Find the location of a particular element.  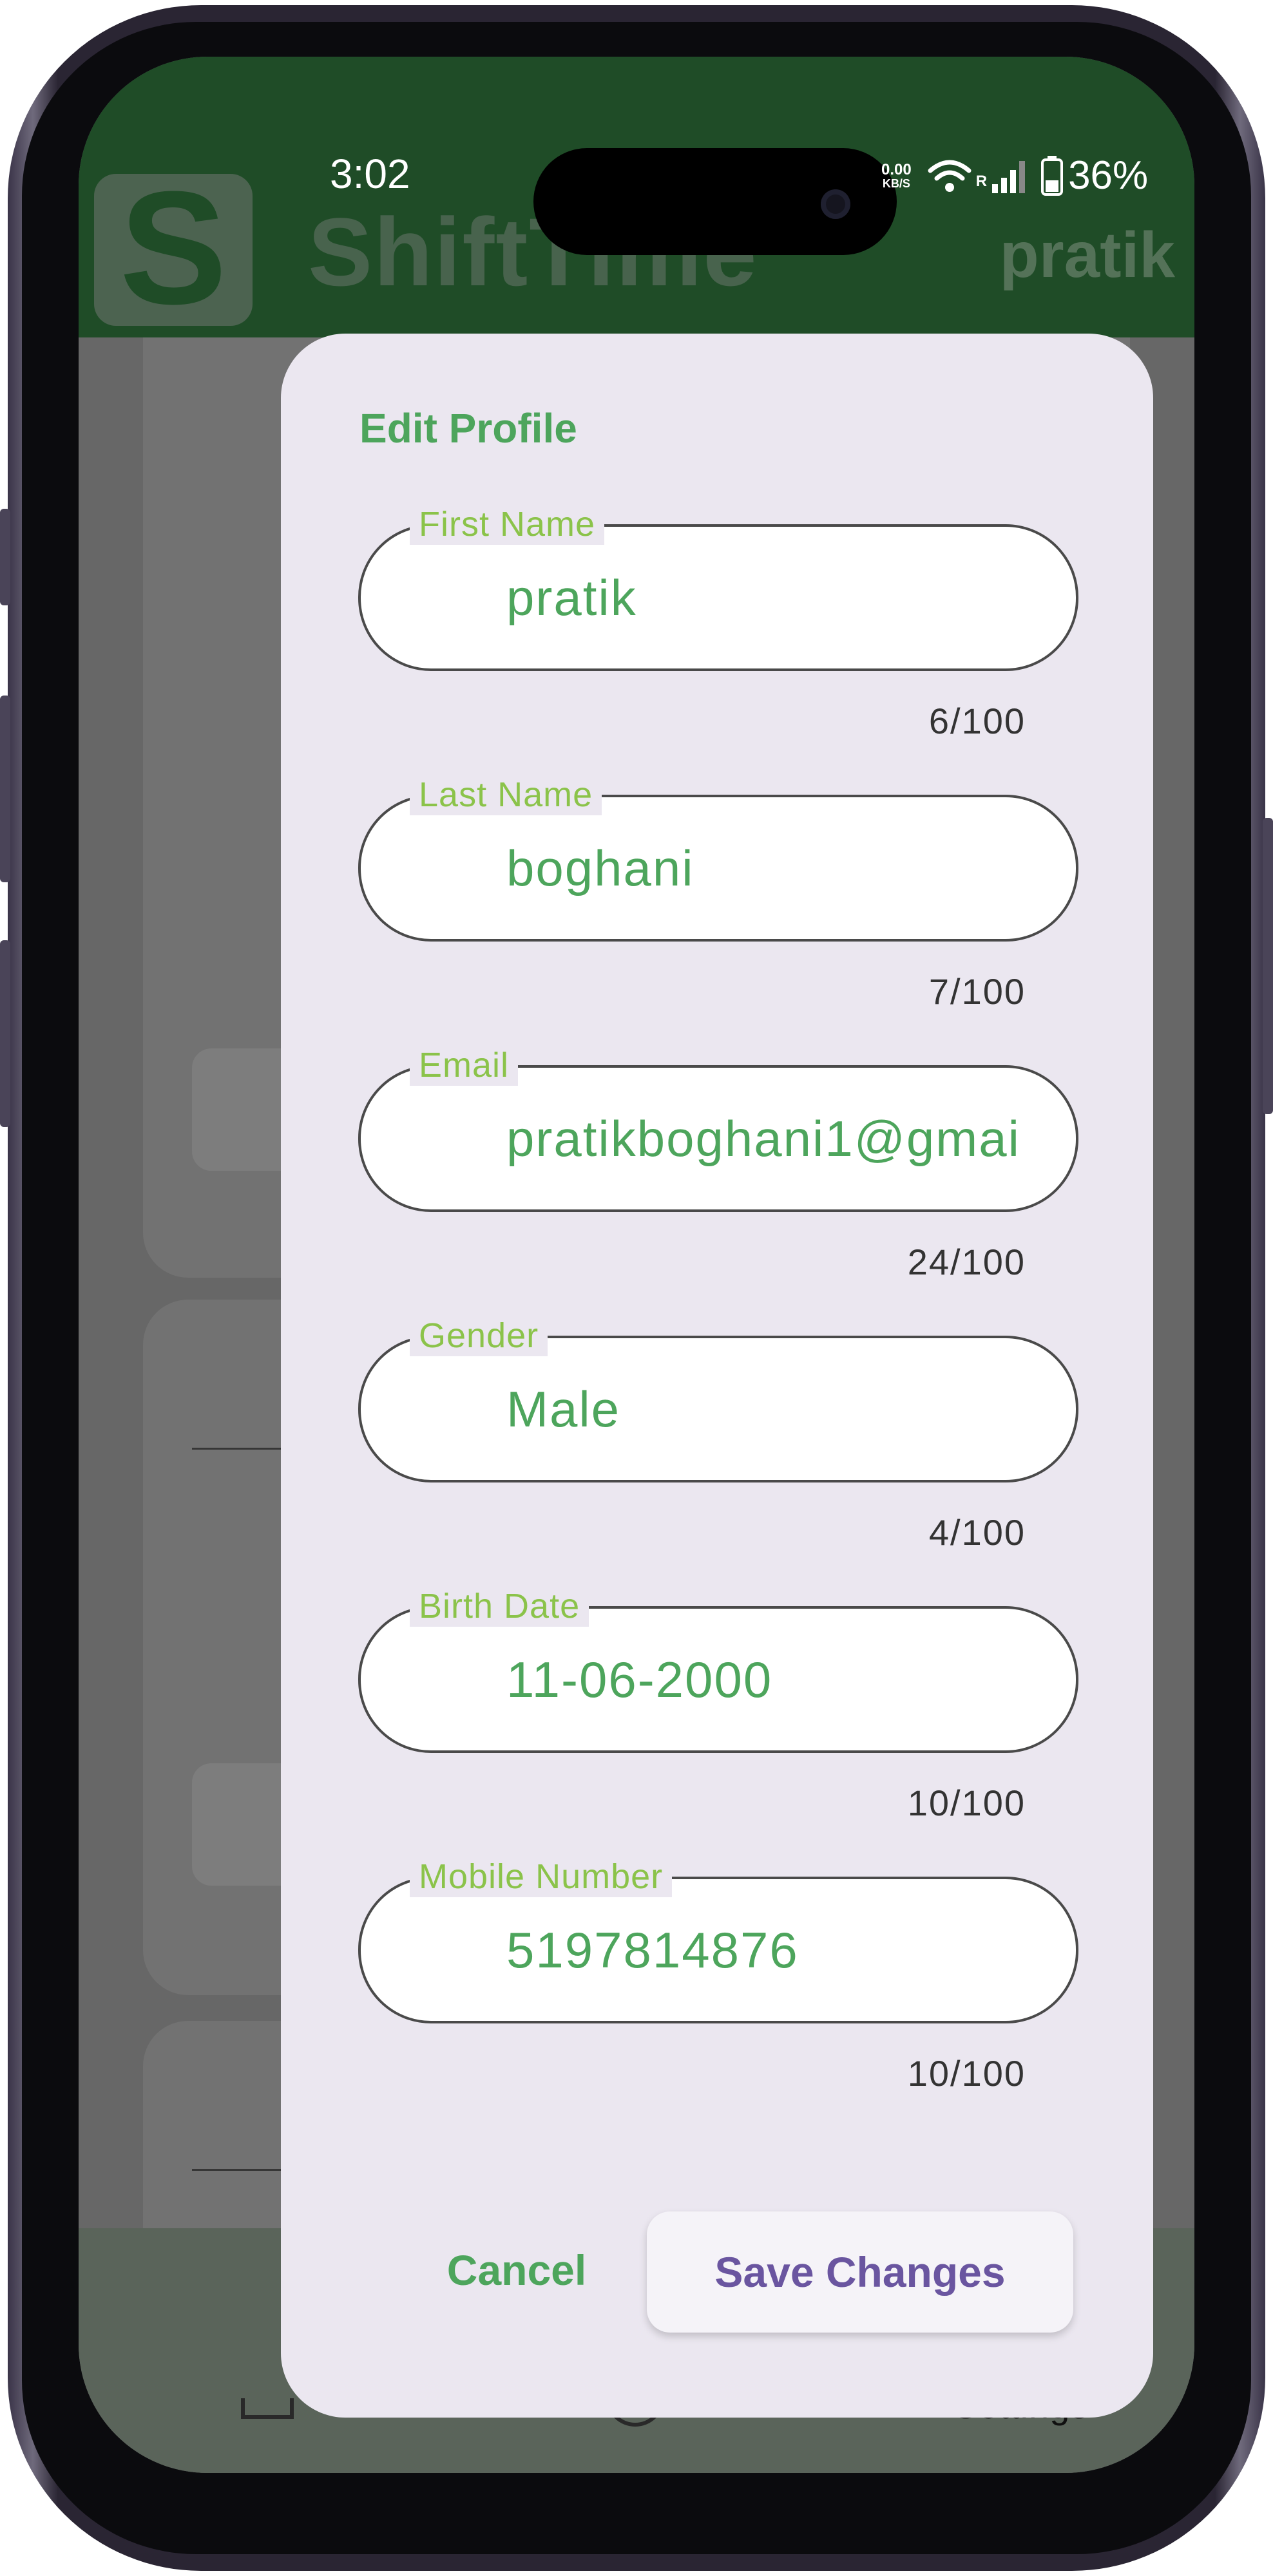

field-label: Email is located at coordinates (465, 1065).